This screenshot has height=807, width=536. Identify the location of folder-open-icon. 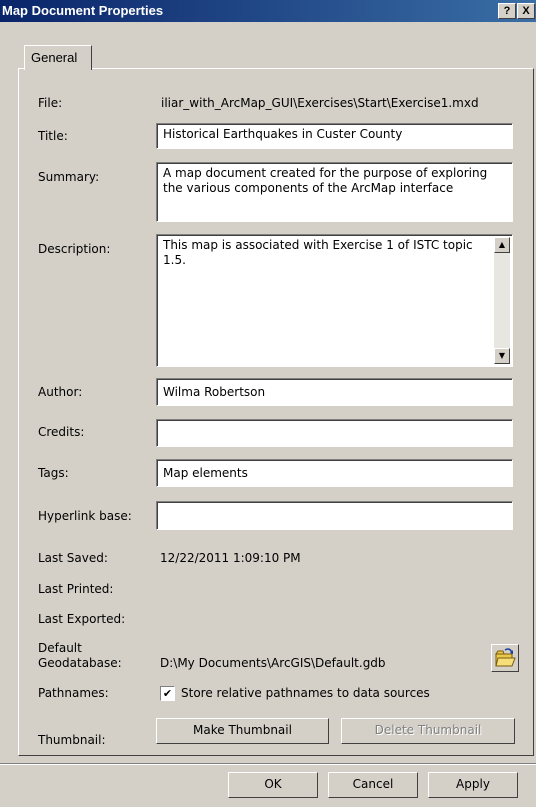
(505, 657).